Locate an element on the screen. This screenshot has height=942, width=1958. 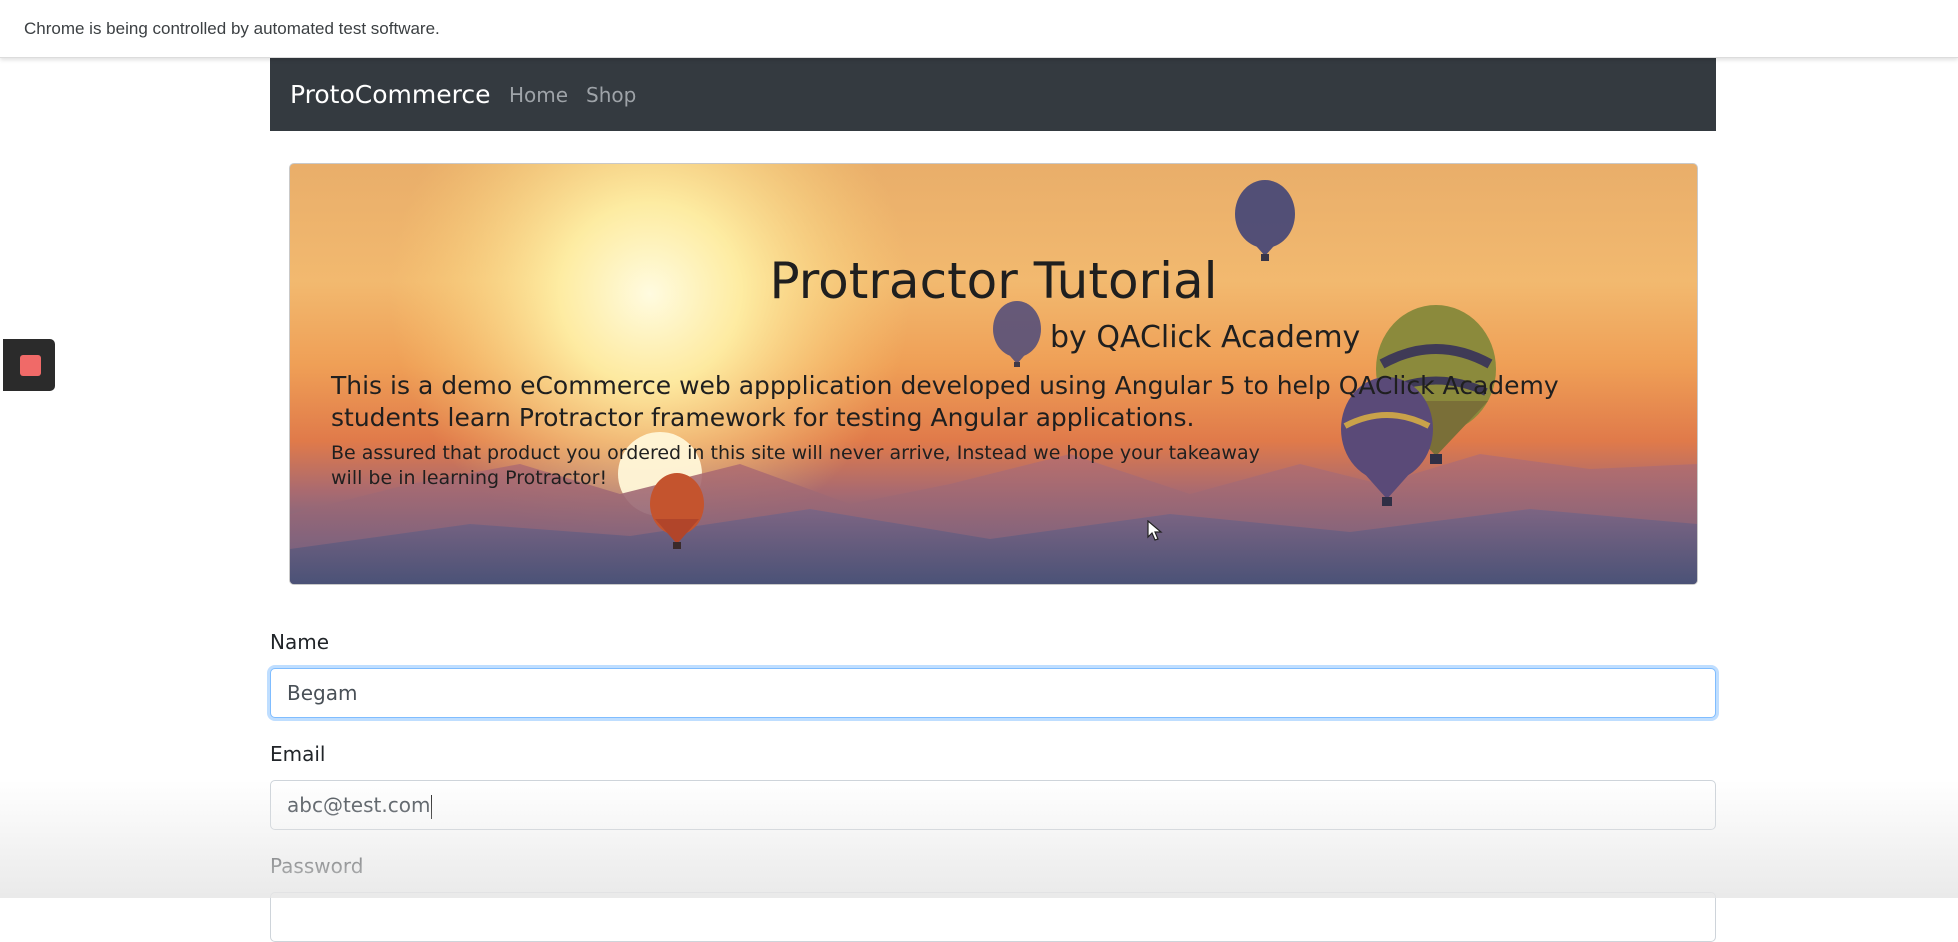
stop-icon is located at coordinates (30, 365).